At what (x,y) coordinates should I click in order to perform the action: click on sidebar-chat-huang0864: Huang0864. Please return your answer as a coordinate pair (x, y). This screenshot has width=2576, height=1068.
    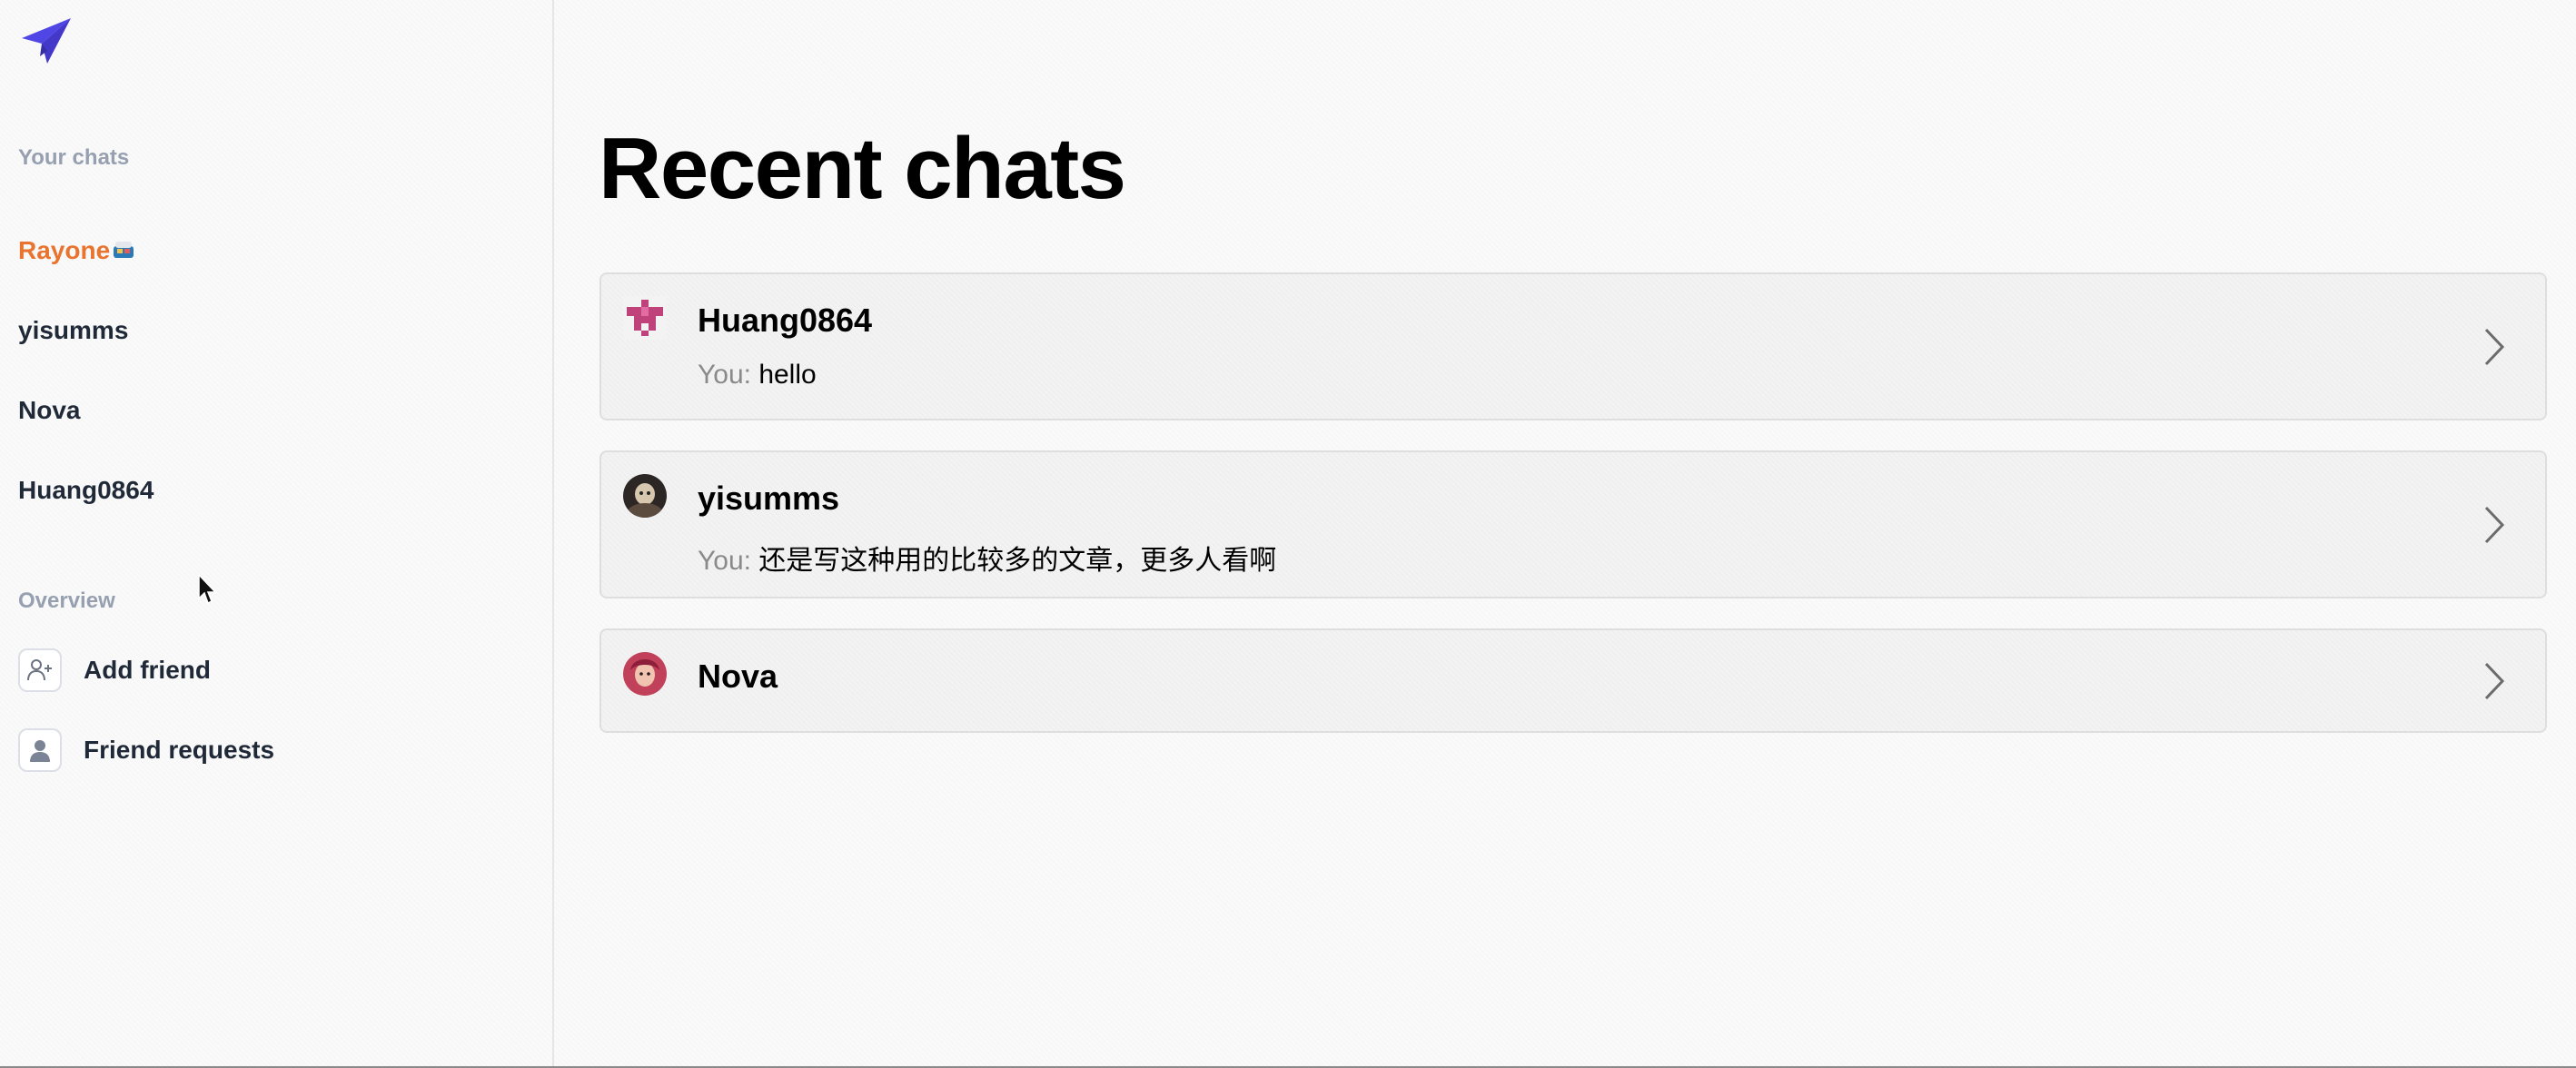
    Looking at the image, I should click on (86, 491).